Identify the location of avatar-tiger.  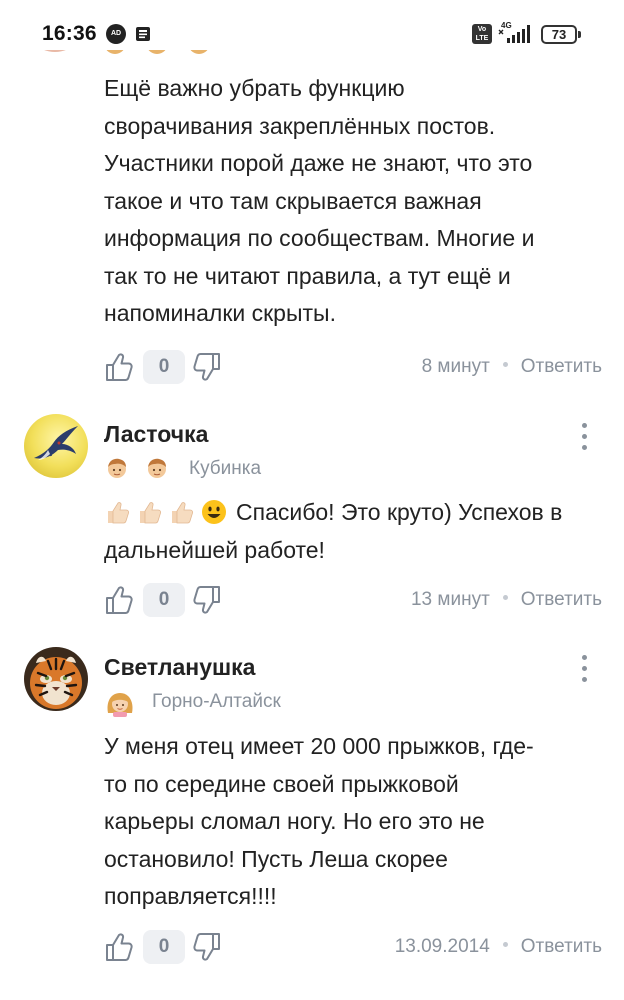
(56, 679).